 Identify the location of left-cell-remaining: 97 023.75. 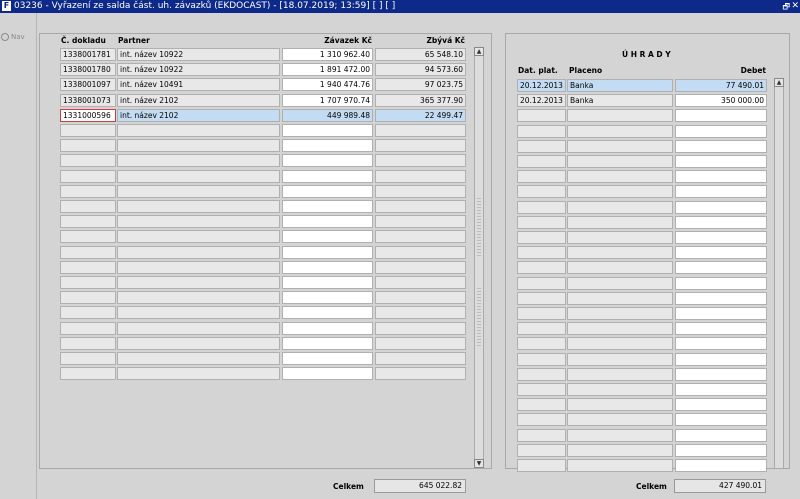
(420, 85).